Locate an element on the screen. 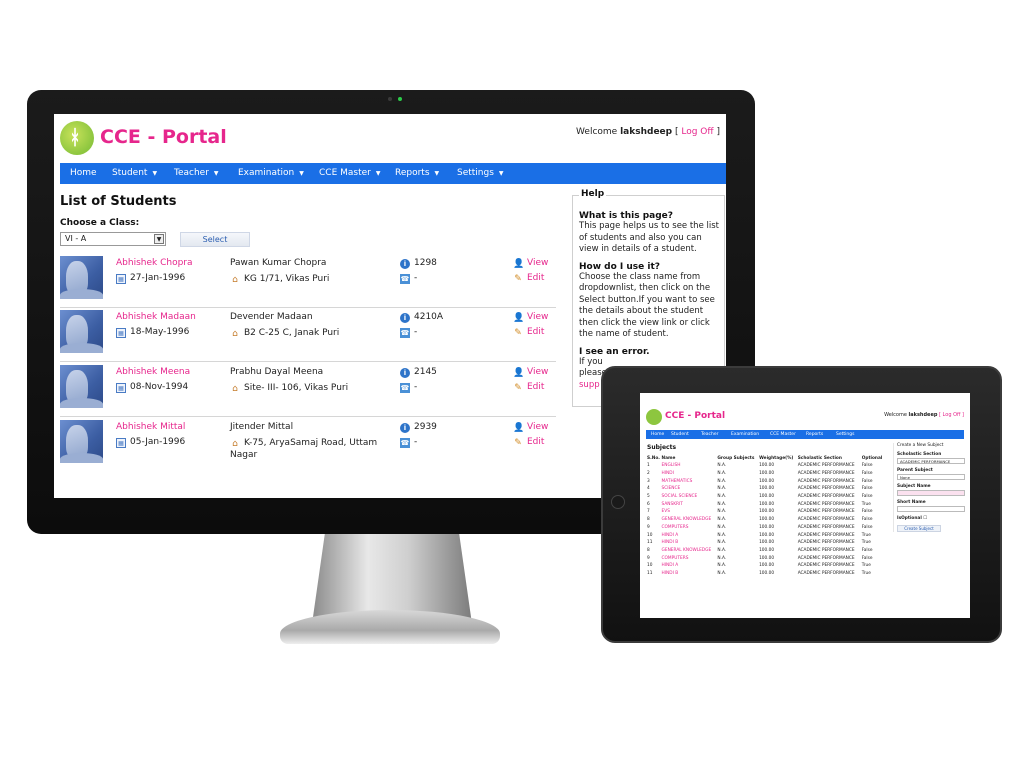 This screenshot has height=768, width=1024. subject-name-link: HINDI is located at coordinates (690, 474).